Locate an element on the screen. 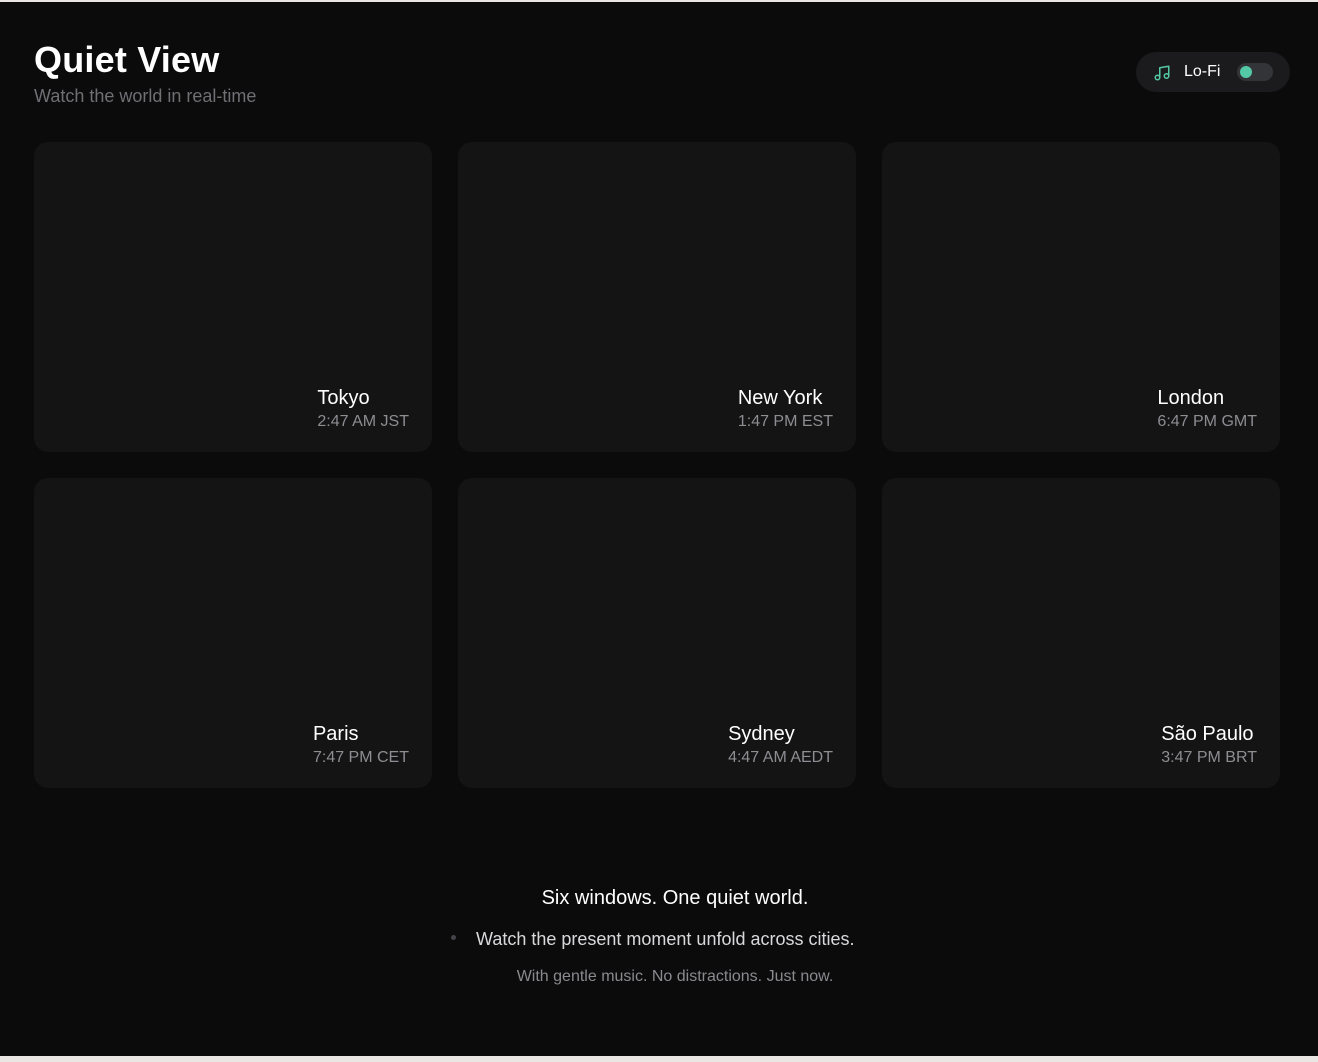 This screenshot has width=1318, height=1062. city-time: 3:47 PM BRT is located at coordinates (1209, 757).